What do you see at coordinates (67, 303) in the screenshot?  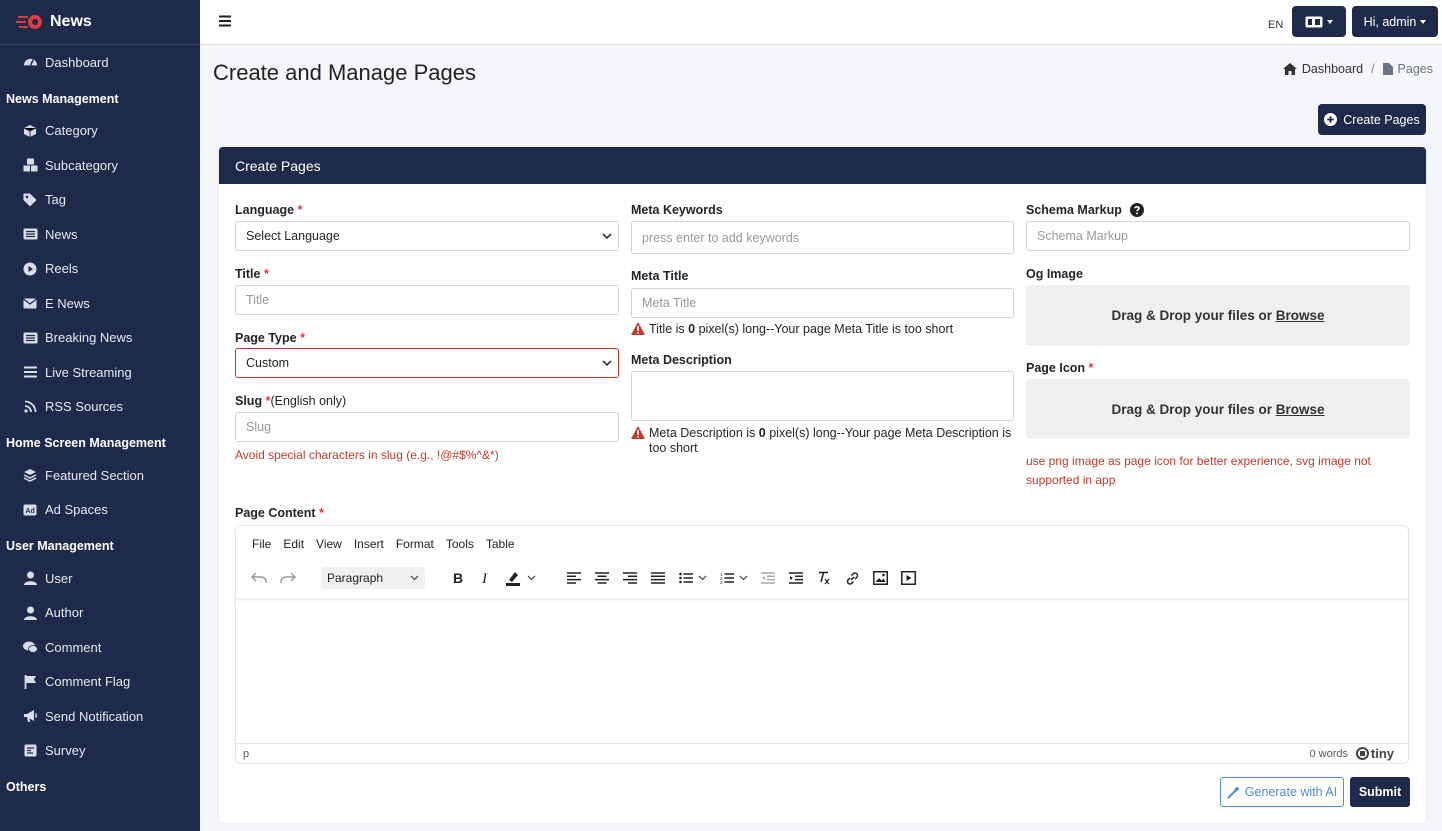 I see `sidebar-item-label: E News` at bounding box center [67, 303].